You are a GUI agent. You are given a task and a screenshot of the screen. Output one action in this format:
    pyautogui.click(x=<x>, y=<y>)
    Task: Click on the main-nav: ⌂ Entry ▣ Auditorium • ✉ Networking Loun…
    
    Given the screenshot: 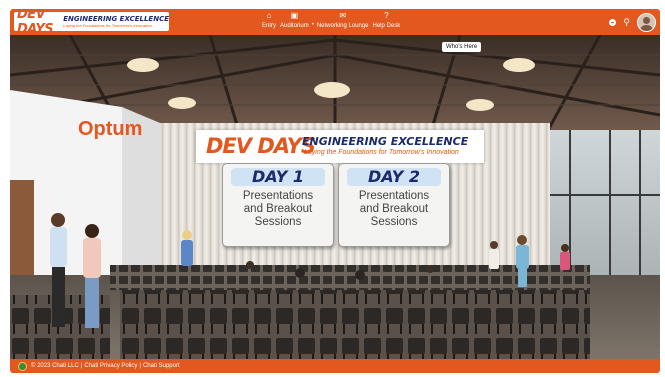 What is the action you would take?
    pyautogui.click(x=331, y=23)
    